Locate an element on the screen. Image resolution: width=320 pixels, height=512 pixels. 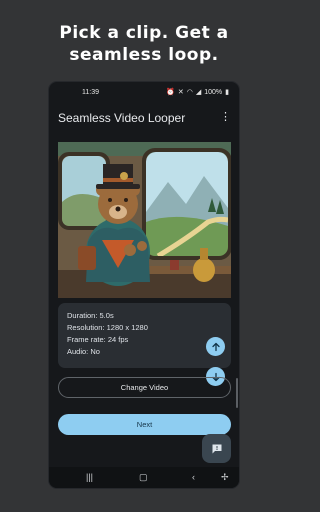
status-time: 11:39 is located at coordinates (90, 92).